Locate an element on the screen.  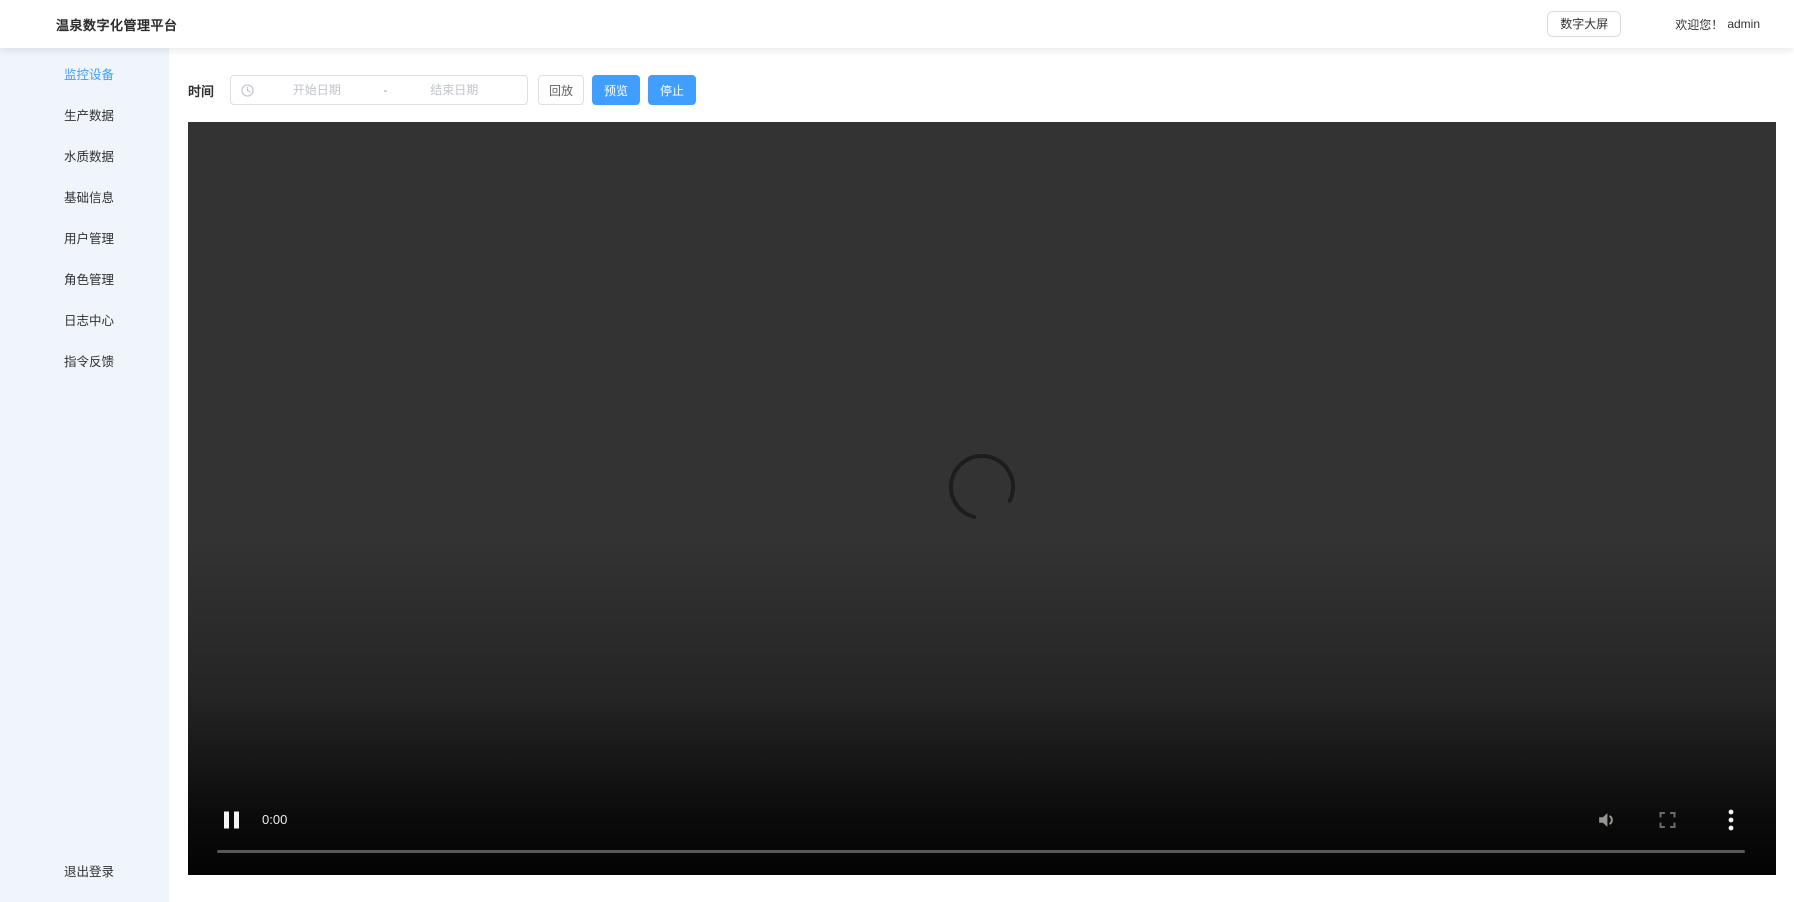
current-time: 0:00 is located at coordinates (275, 819).